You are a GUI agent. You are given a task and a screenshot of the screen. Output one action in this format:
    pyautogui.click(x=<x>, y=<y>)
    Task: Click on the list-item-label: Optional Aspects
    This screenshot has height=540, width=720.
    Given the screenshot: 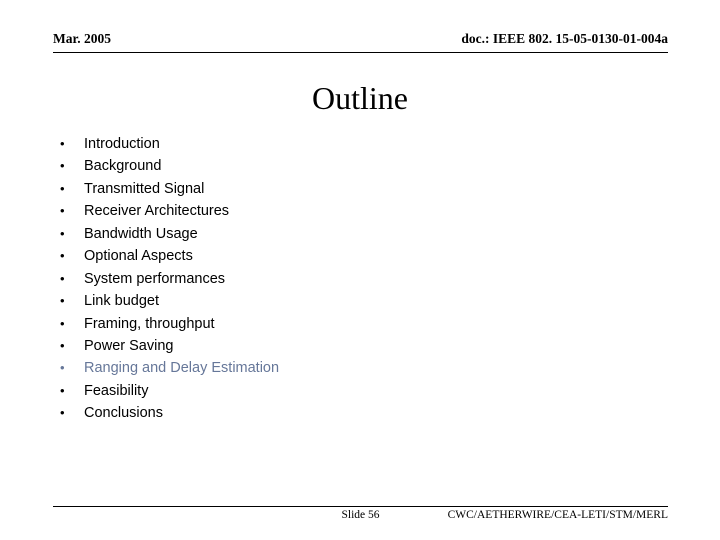 What is the action you would take?
    pyautogui.click(x=138, y=256)
    